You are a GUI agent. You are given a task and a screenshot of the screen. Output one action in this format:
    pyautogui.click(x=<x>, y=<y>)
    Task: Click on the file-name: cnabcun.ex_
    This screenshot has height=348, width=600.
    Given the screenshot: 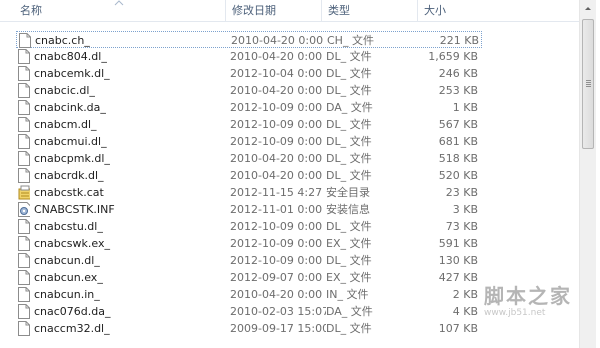 What is the action you would take?
    pyautogui.click(x=68, y=277)
    